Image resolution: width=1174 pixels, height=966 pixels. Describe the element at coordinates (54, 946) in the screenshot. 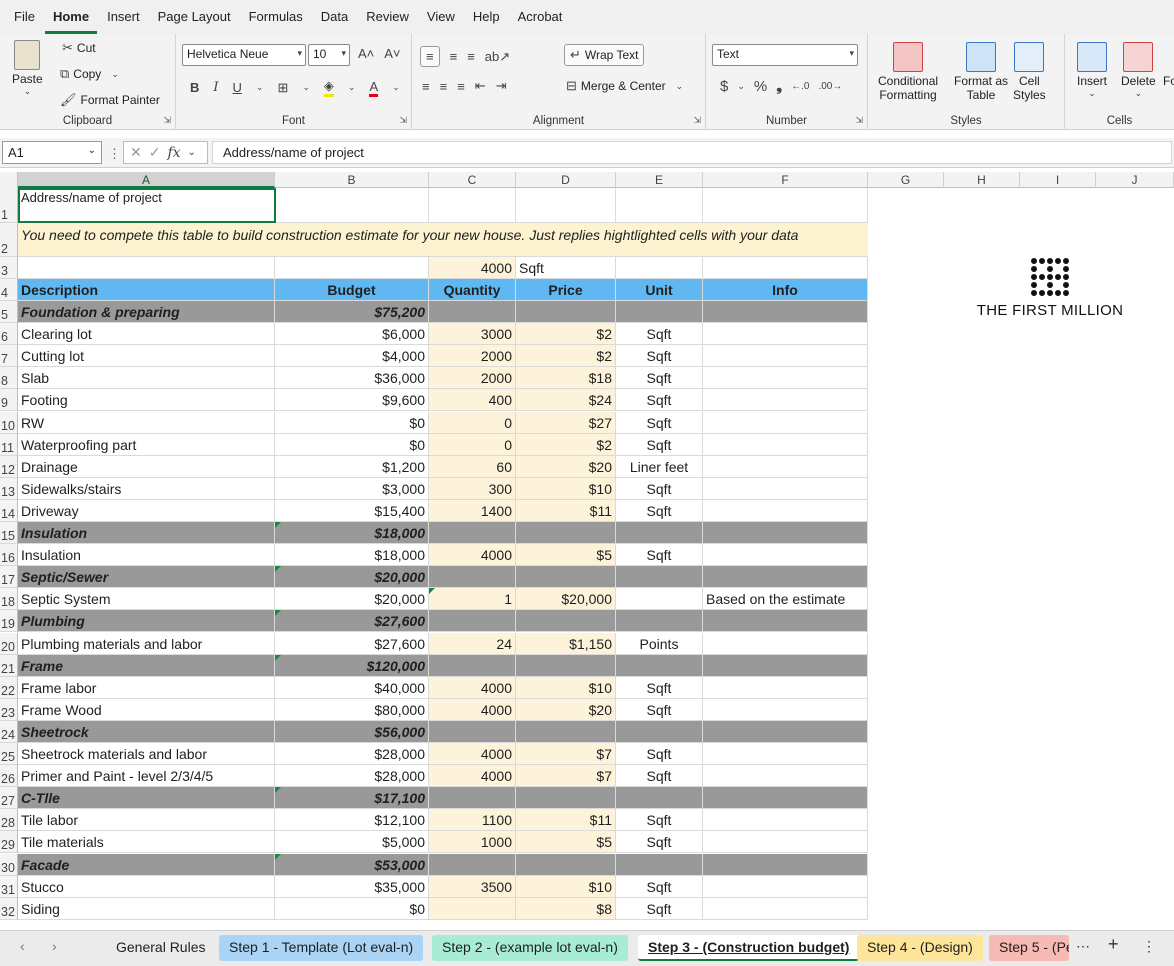

I see `next-sheet-icon: ›` at that location.